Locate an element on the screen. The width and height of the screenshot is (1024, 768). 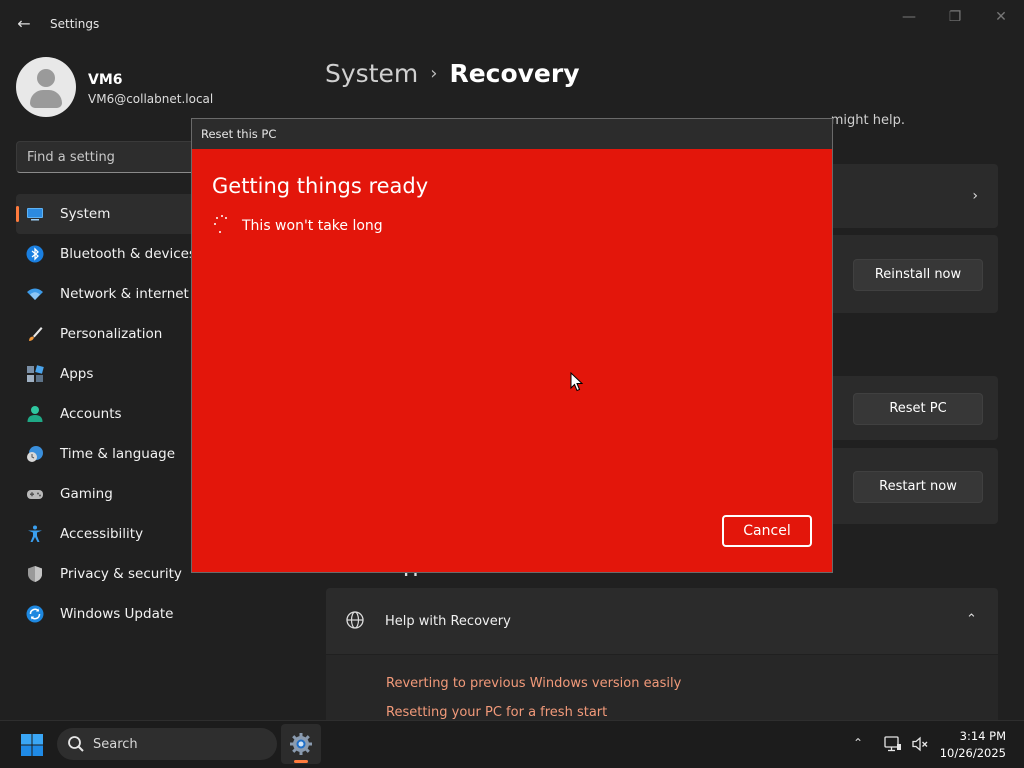
active-app-indicator is located at coordinates (301, 761).